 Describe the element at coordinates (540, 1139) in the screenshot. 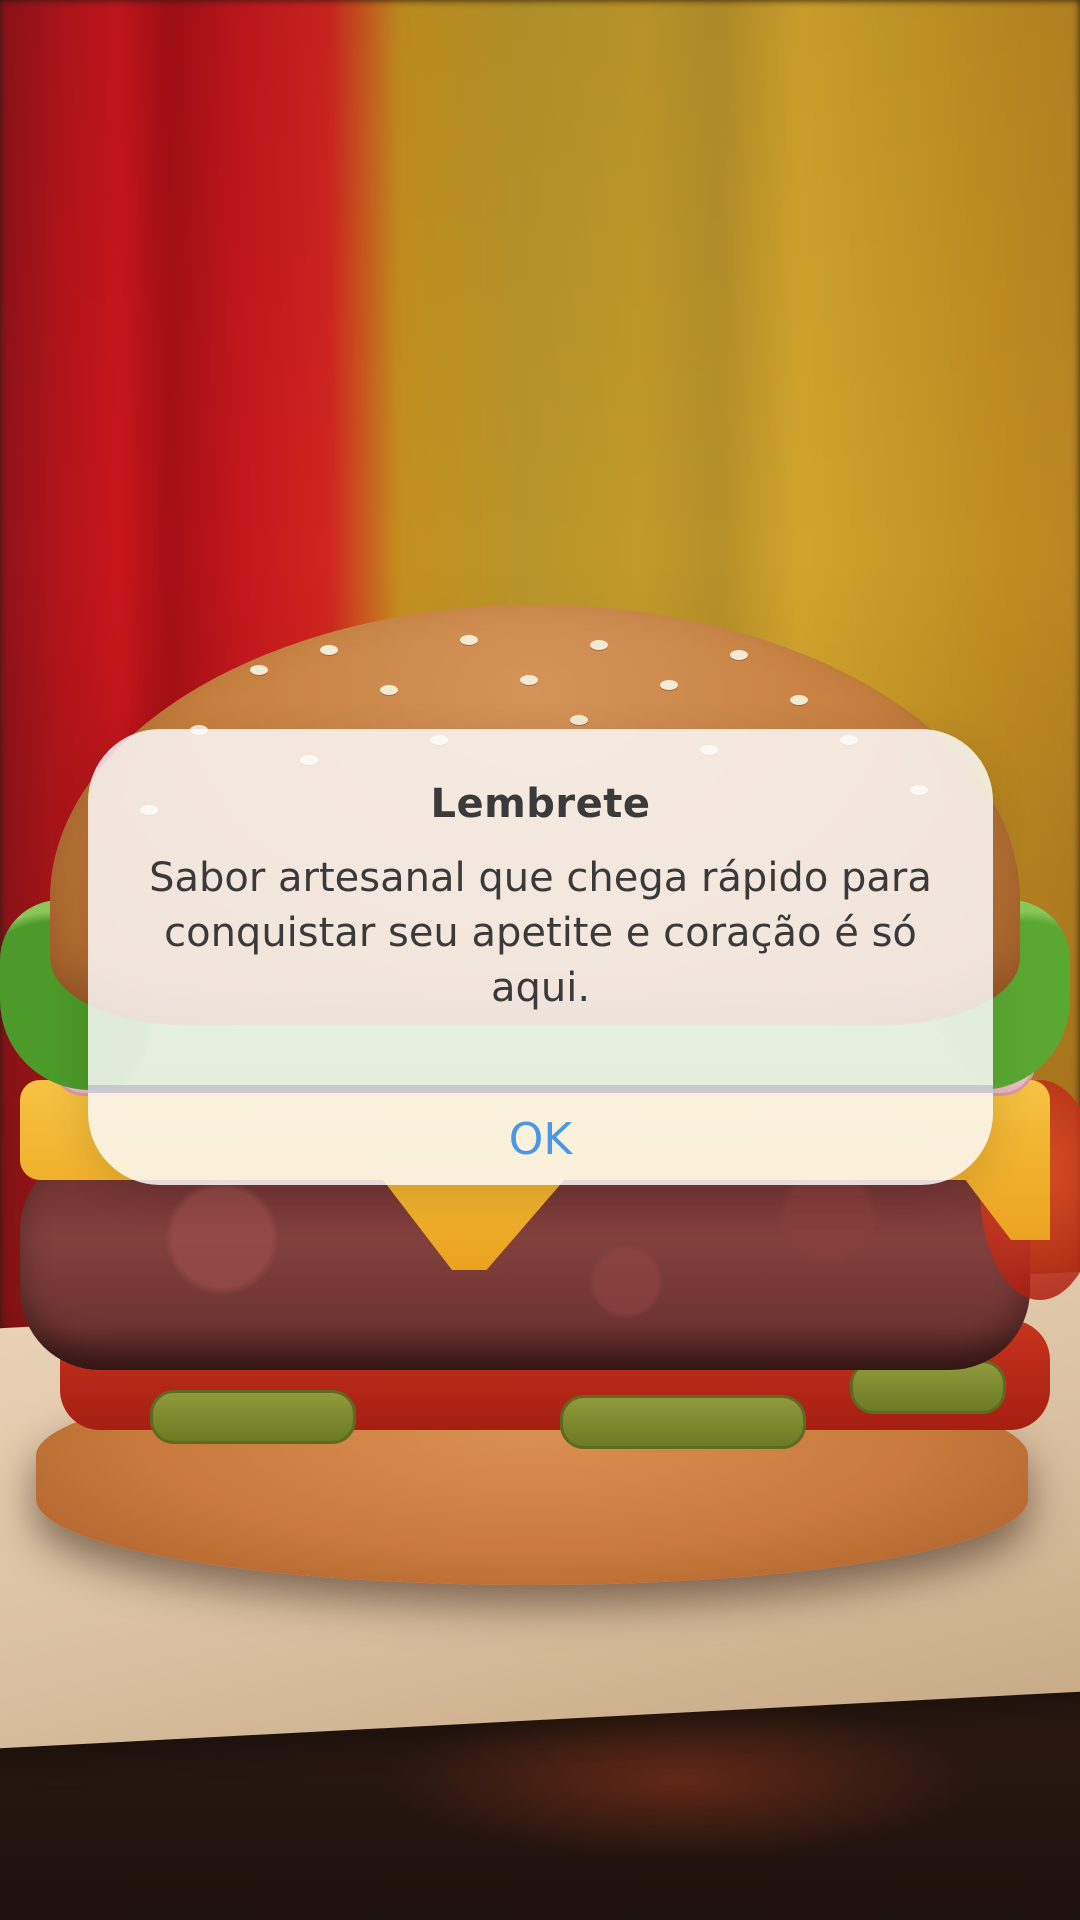

I see `ok-button: OK` at that location.